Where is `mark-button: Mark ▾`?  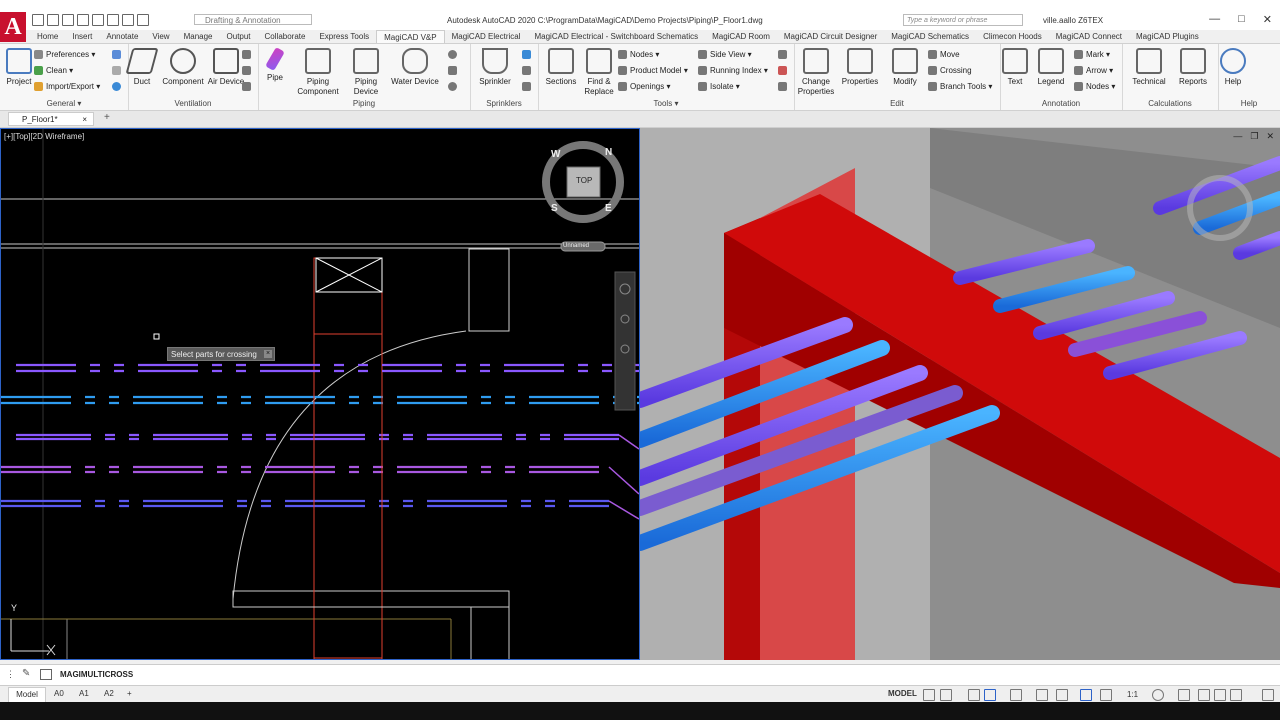 mark-button: Mark ▾ is located at coordinates (1092, 55).